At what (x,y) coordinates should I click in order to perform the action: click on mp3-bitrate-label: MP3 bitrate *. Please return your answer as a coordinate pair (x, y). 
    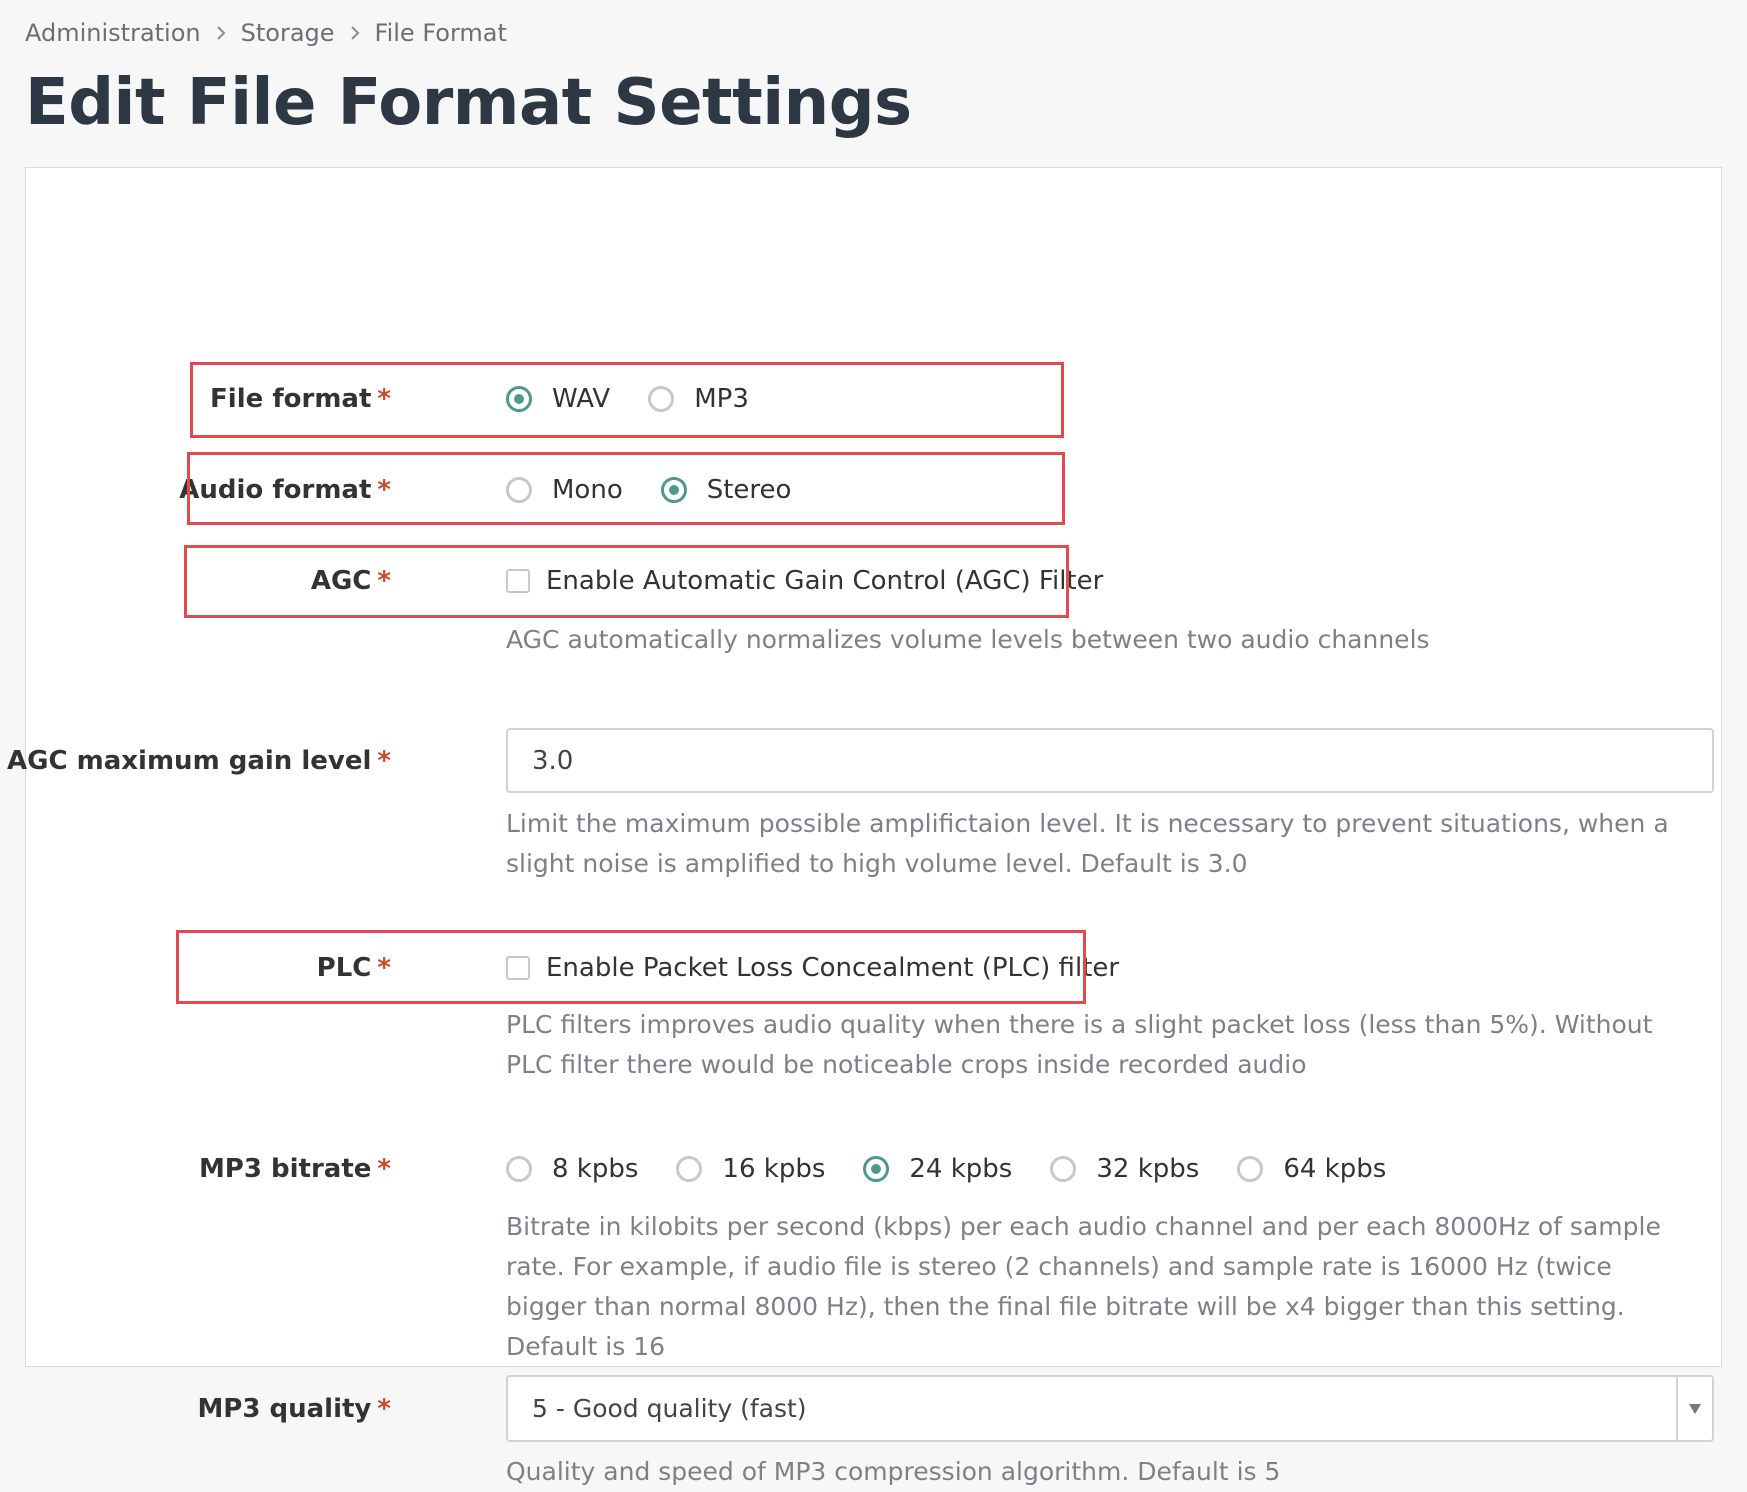
    Looking at the image, I should click on (294, 1169).